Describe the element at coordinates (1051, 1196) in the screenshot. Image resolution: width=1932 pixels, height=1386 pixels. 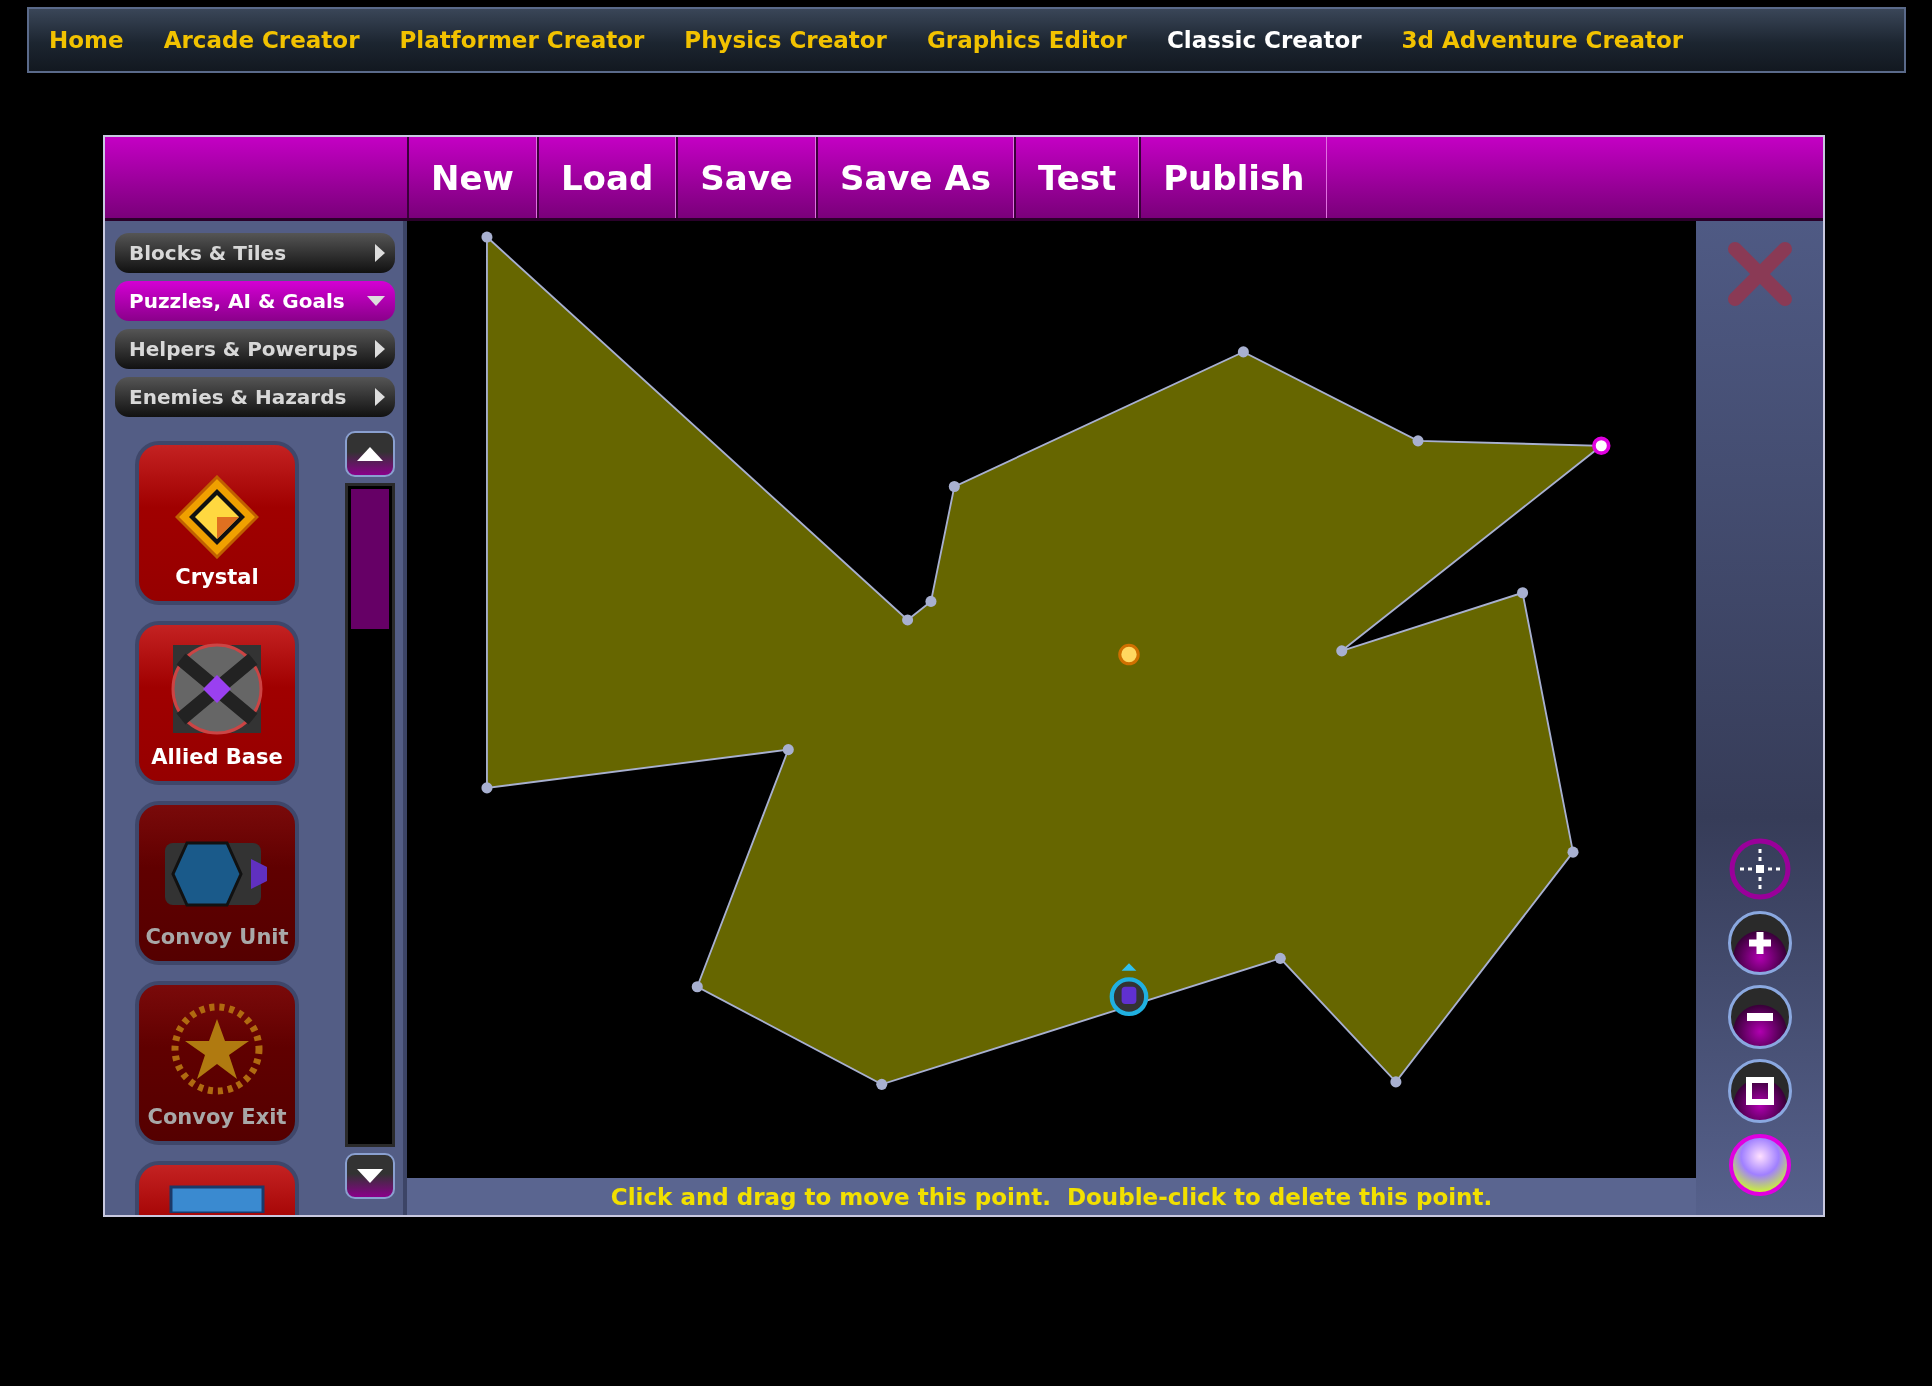
I see `status-text: Click and drag to move this point. Double-click to delete this point.` at that location.